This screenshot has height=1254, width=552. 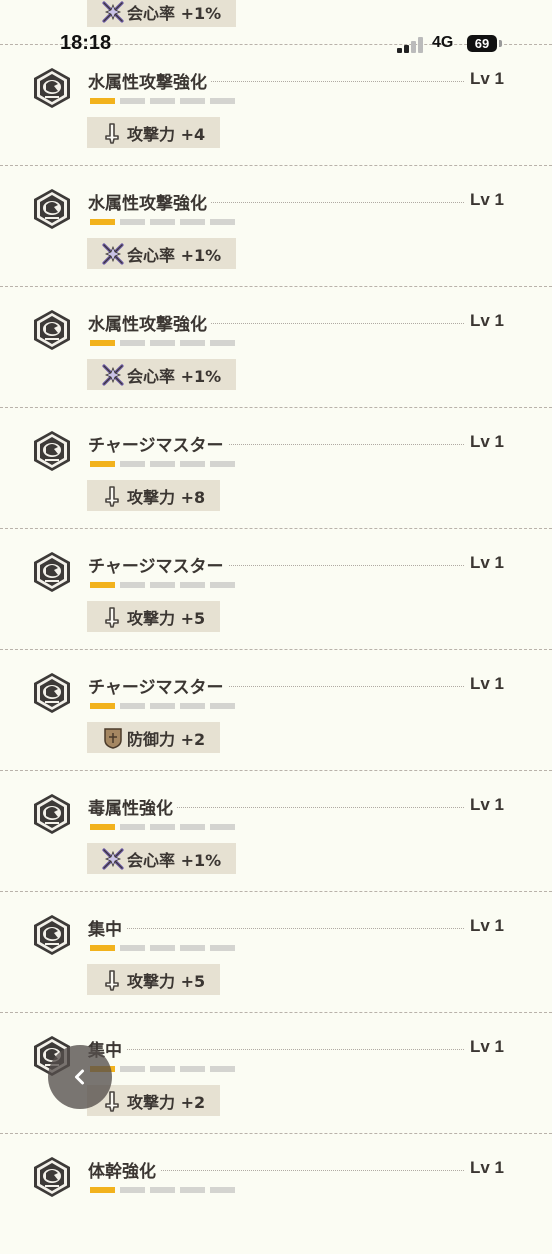 I want to click on skill-row: 会心率 +1%, so click(x=276, y=22).